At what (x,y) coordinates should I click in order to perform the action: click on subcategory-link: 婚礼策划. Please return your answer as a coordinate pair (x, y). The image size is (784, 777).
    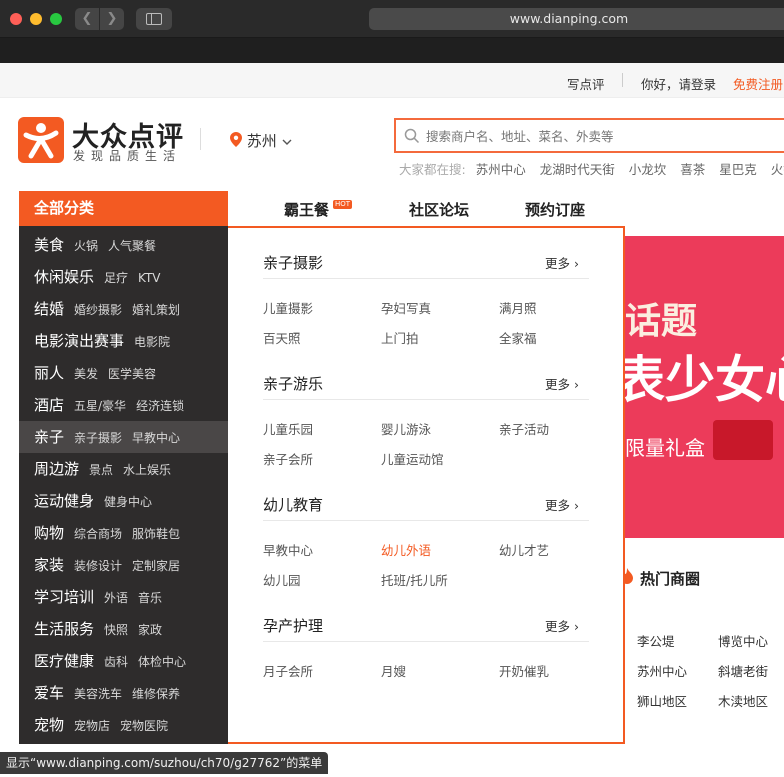
    Looking at the image, I should click on (156, 310).